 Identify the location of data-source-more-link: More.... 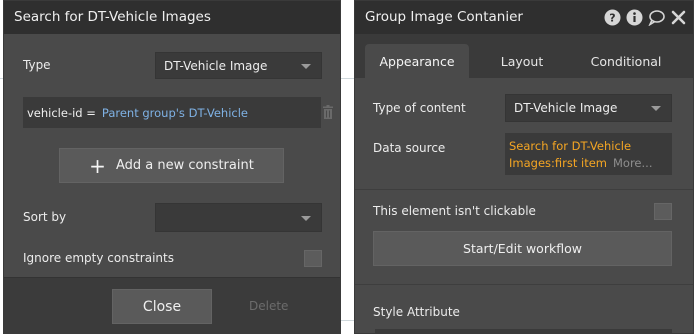
(632, 163).